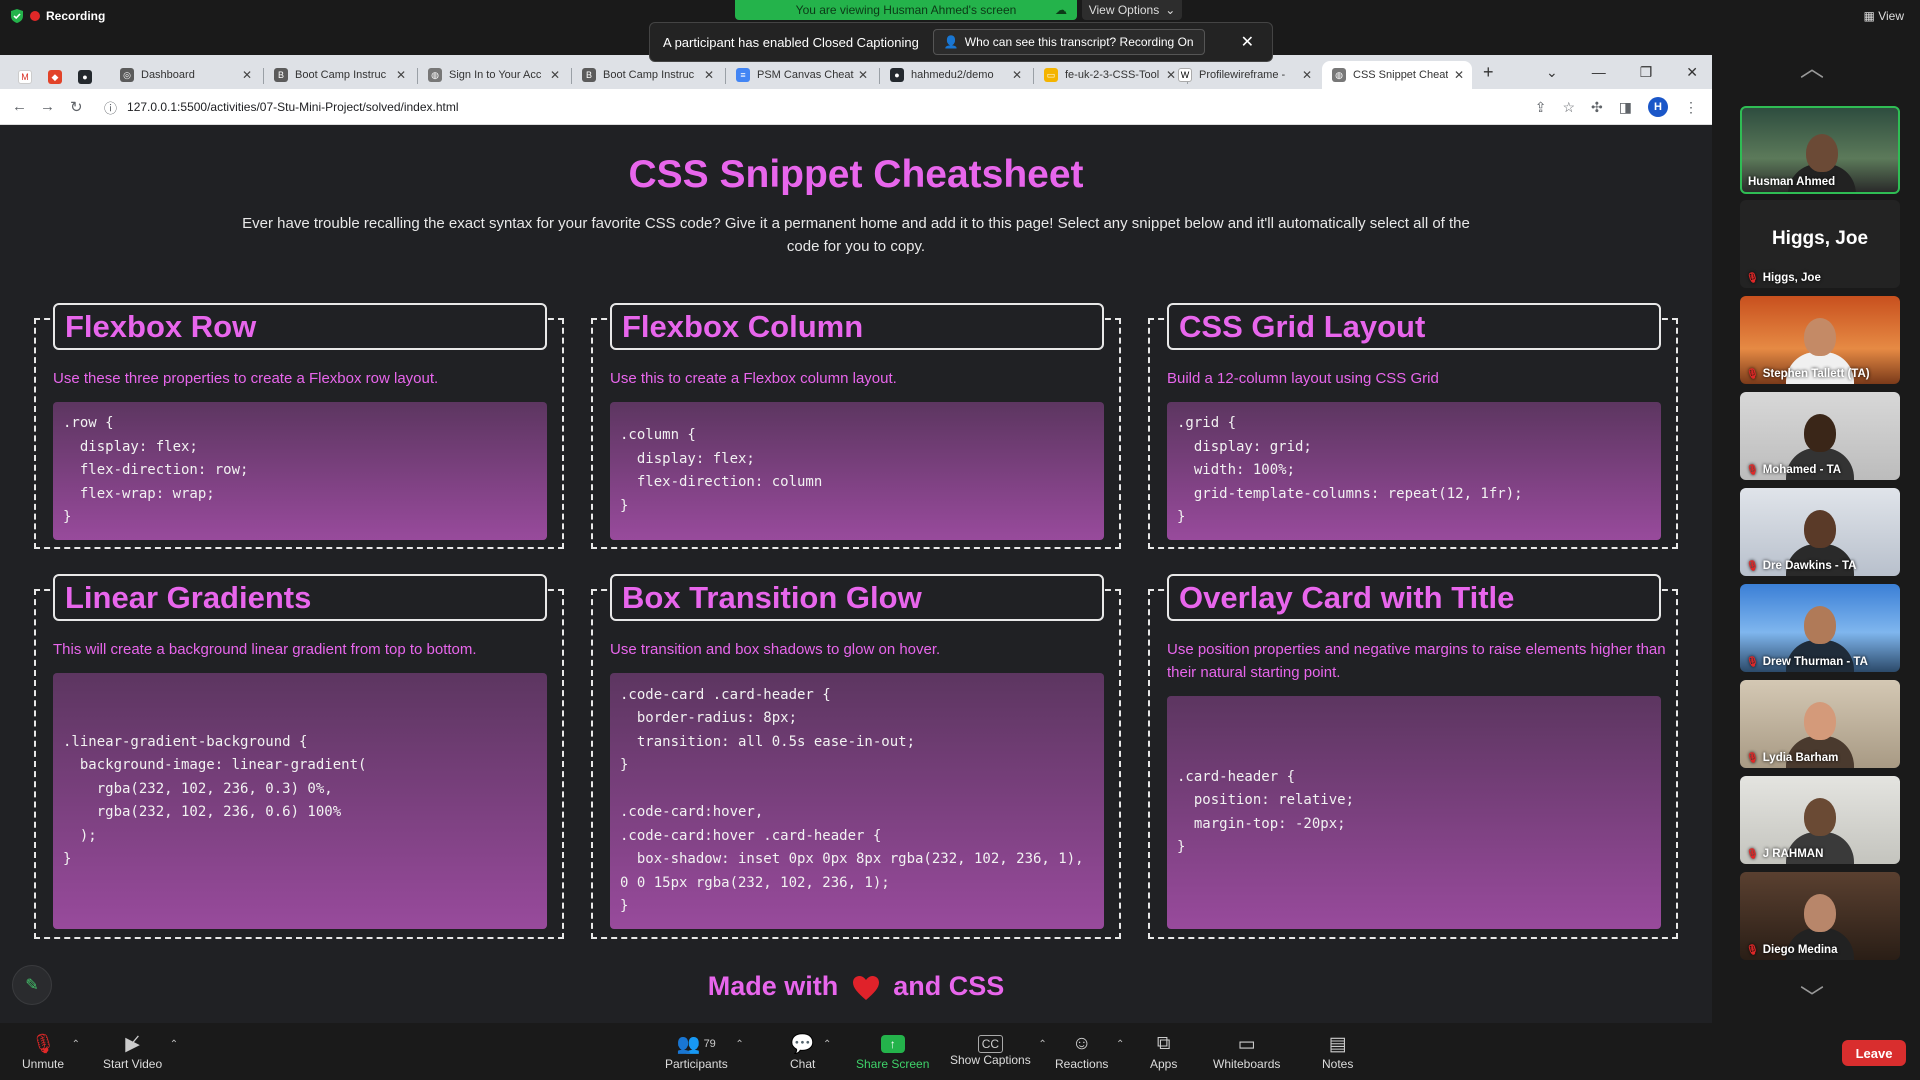  Describe the element at coordinates (906, 10) in the screenshot. I see `viewing-screen-banner: You are viewing Husman Ahmed's screen ☁` at that location.